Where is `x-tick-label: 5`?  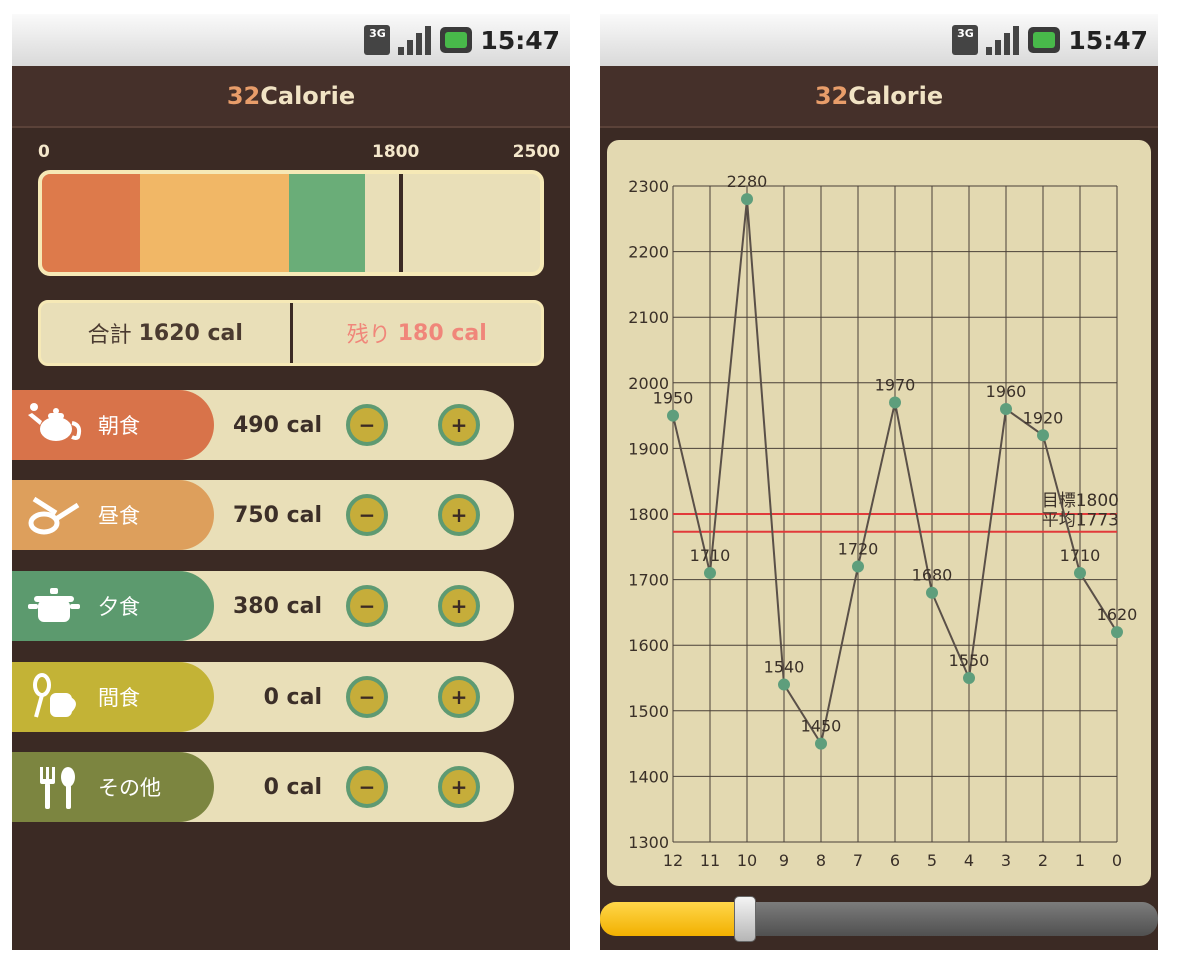
x-tick-label: 5 is located at coordinates (932, 860).